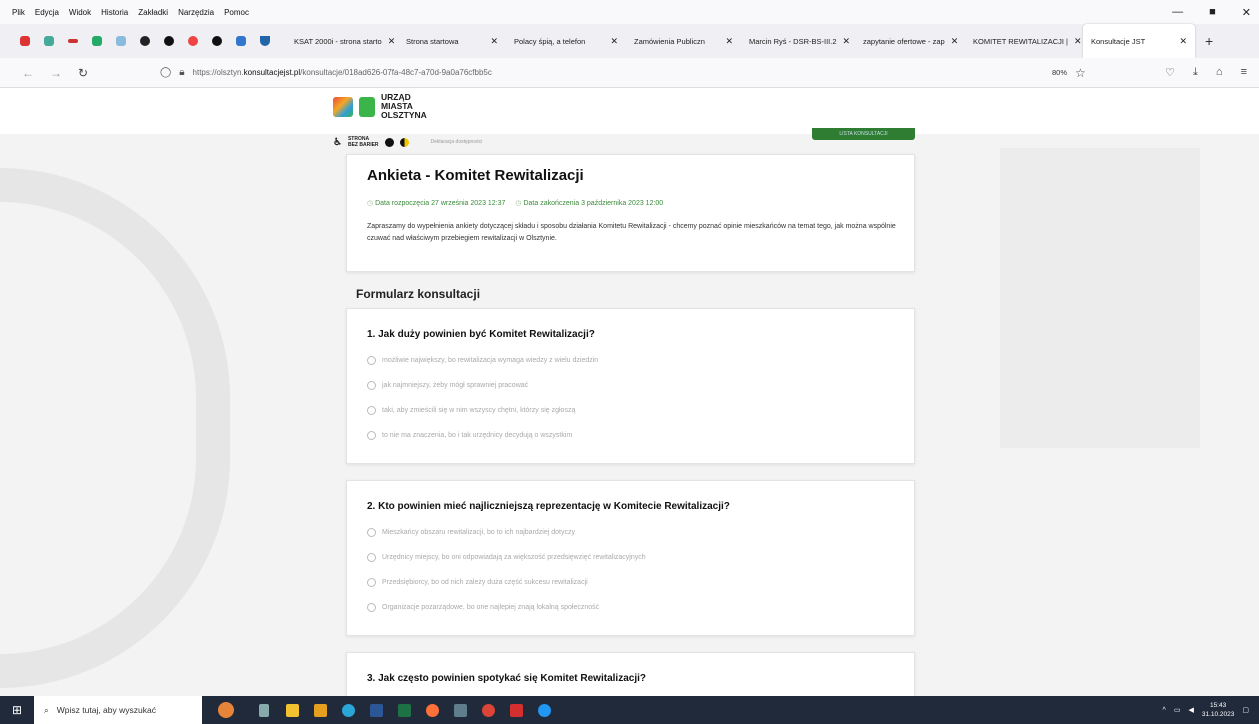 The width and height of the screenshot is (1259, 724). I want to click on tab-label: Polacy śpią, a telefon, so click(550, 41).